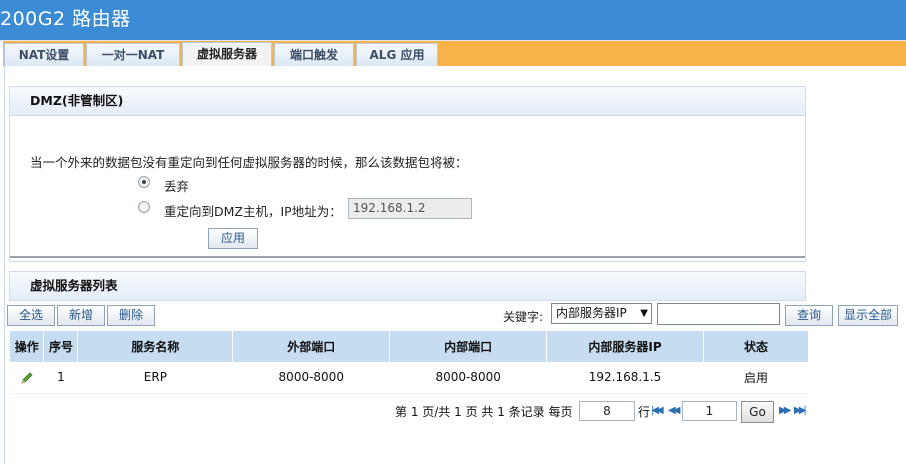 The image size is (906, 464). Describe the element at coordinates (657, 410) in the screenshot. I see `first-page-icon: |◀◀` at that location.